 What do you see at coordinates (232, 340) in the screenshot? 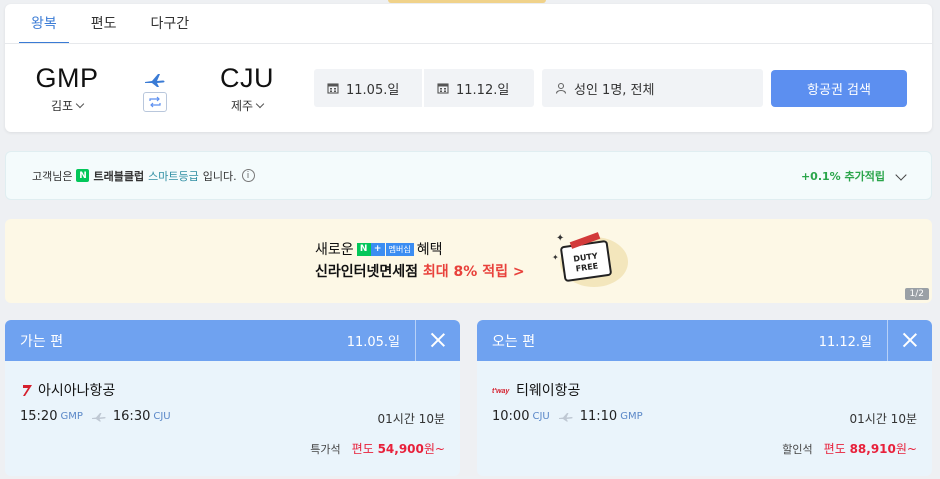
I see `outbound-header: 가는 편 11.05.일` at bounding box center [232, 340].